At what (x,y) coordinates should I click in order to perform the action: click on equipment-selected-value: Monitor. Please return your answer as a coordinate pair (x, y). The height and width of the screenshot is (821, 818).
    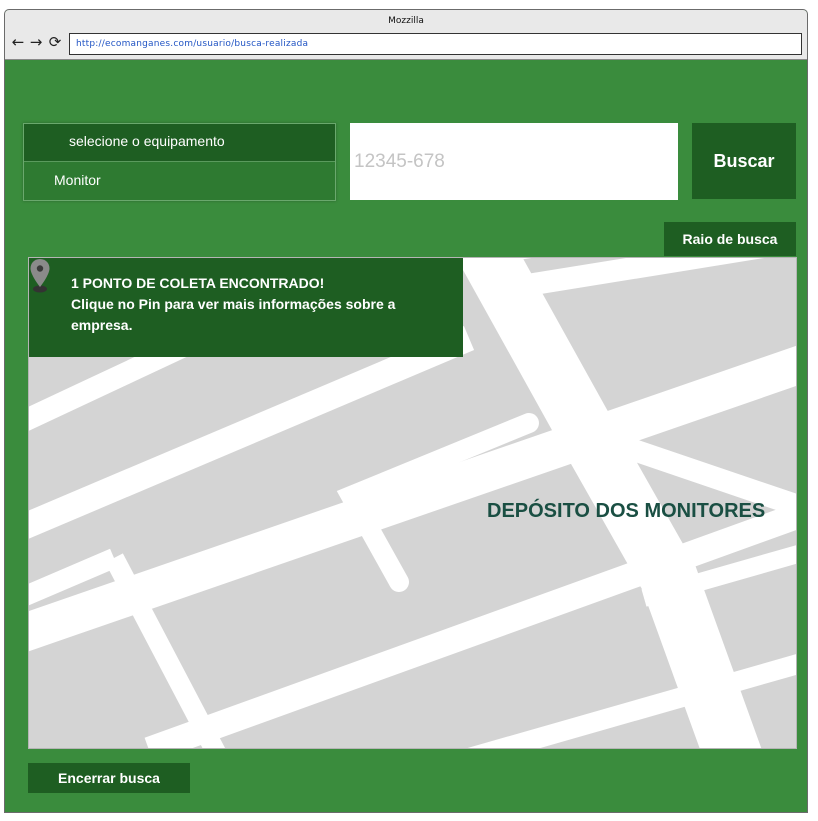
    Looking at the image, I should click on (77, 180).